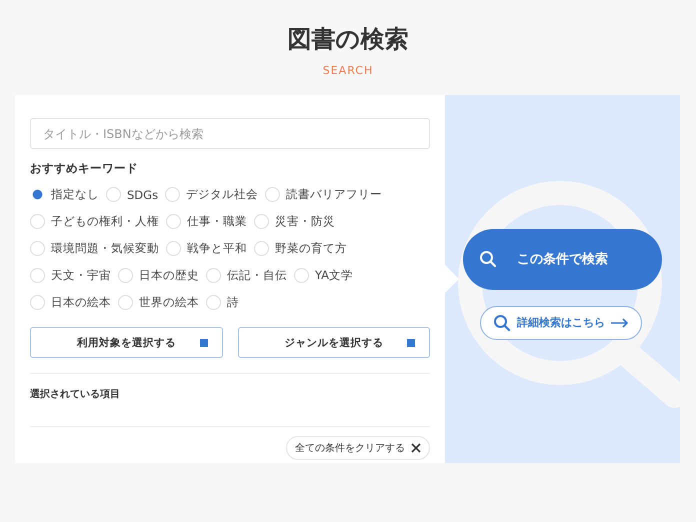 This screenshot has width=696, height=522. I want to click on page-subtitle: SEARCH, so click(348, 70).